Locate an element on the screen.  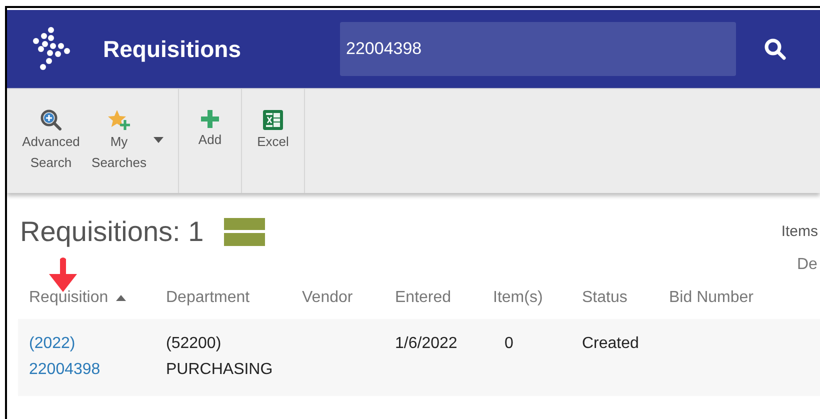
column-header: Requisition is located at coordinates (68, 298).